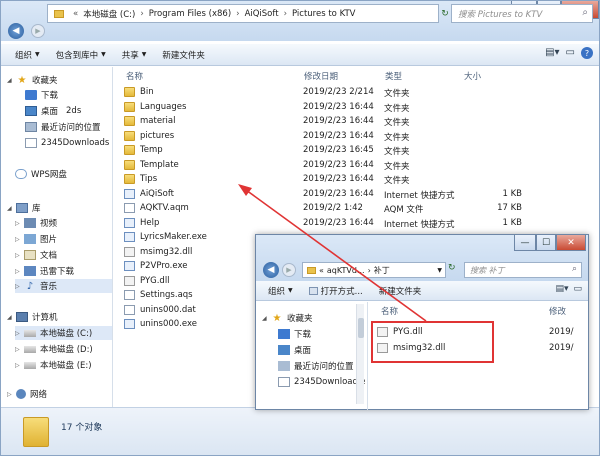  What do you see at coordinates (359, 122) in the screenshot?
I see `file-row: material 2019/2/23 16:44 文件夹` at bounding box center [359, 122].